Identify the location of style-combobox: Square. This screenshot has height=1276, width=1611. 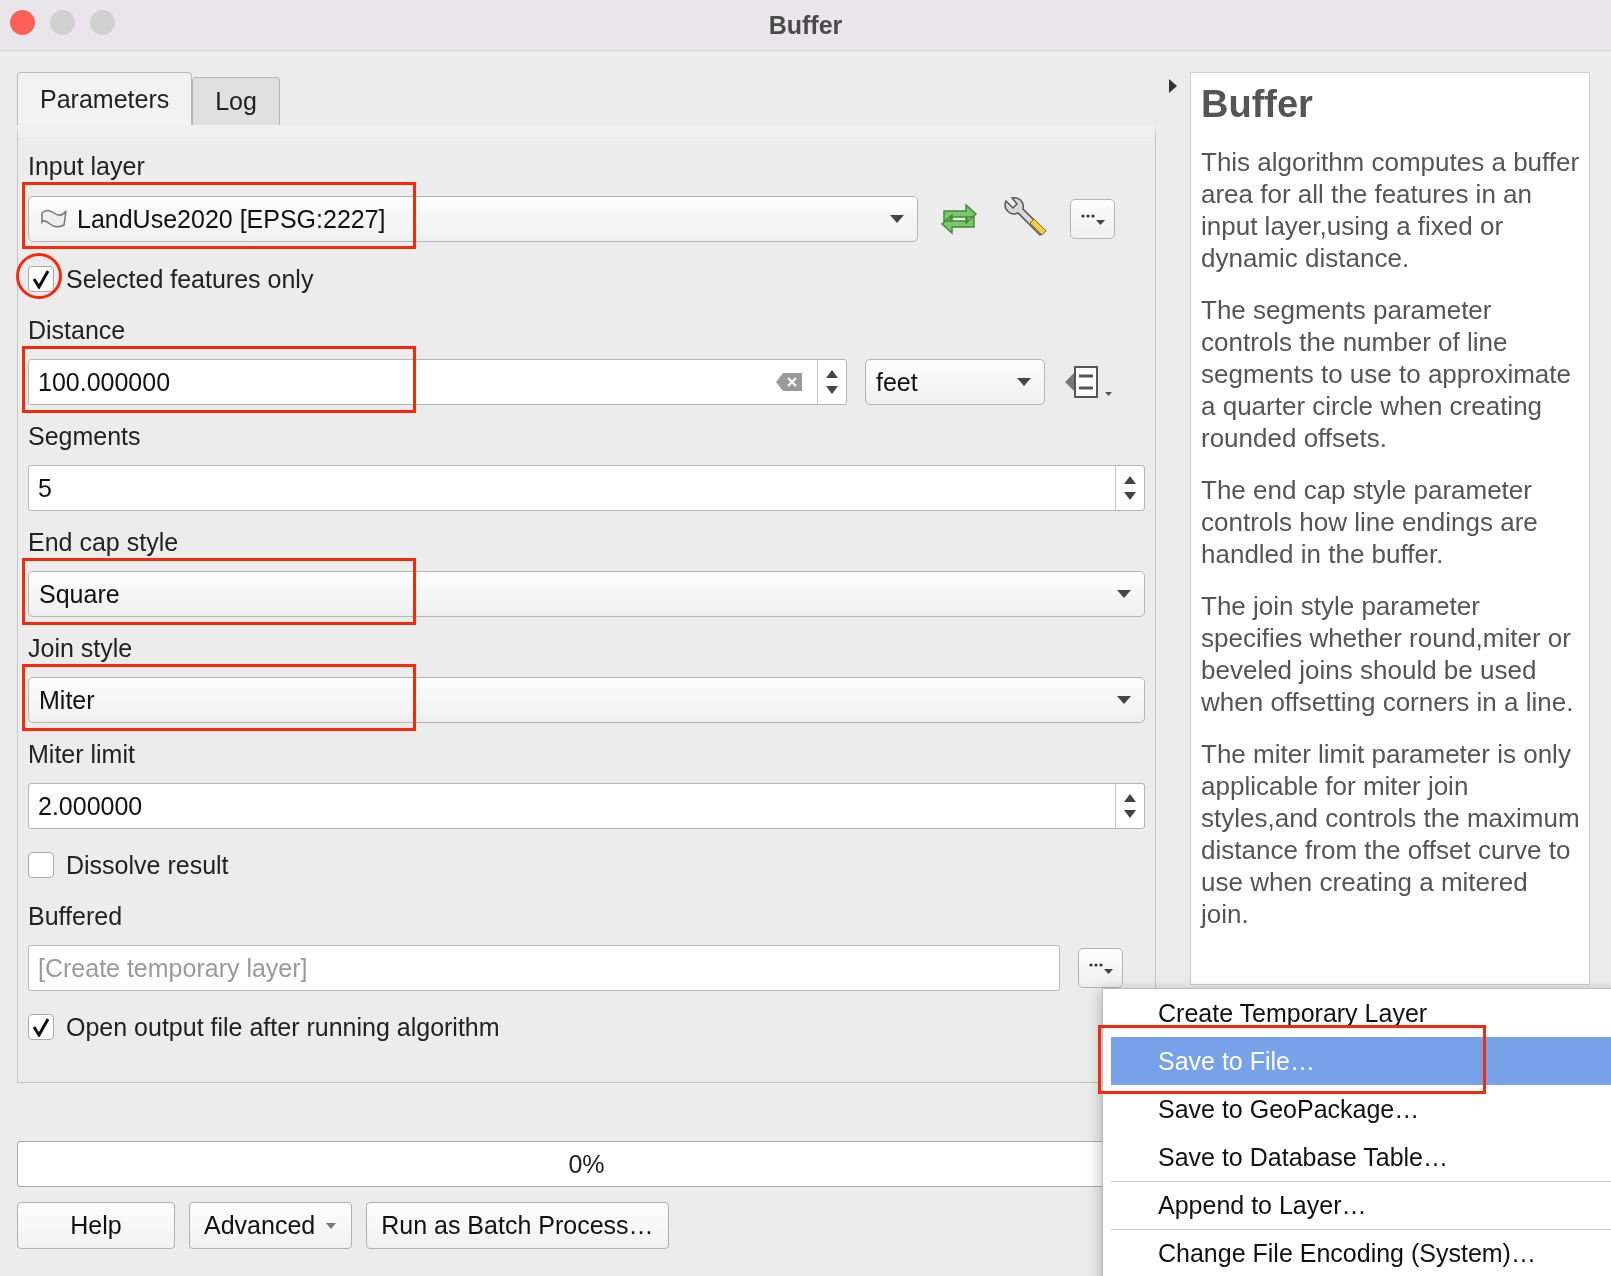
(586, 594).